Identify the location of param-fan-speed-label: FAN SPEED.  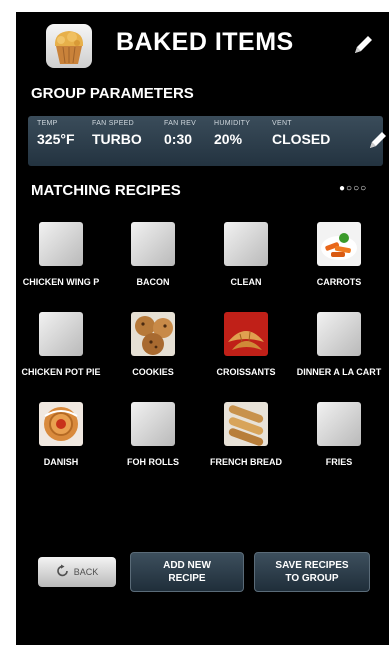
(113, 123).